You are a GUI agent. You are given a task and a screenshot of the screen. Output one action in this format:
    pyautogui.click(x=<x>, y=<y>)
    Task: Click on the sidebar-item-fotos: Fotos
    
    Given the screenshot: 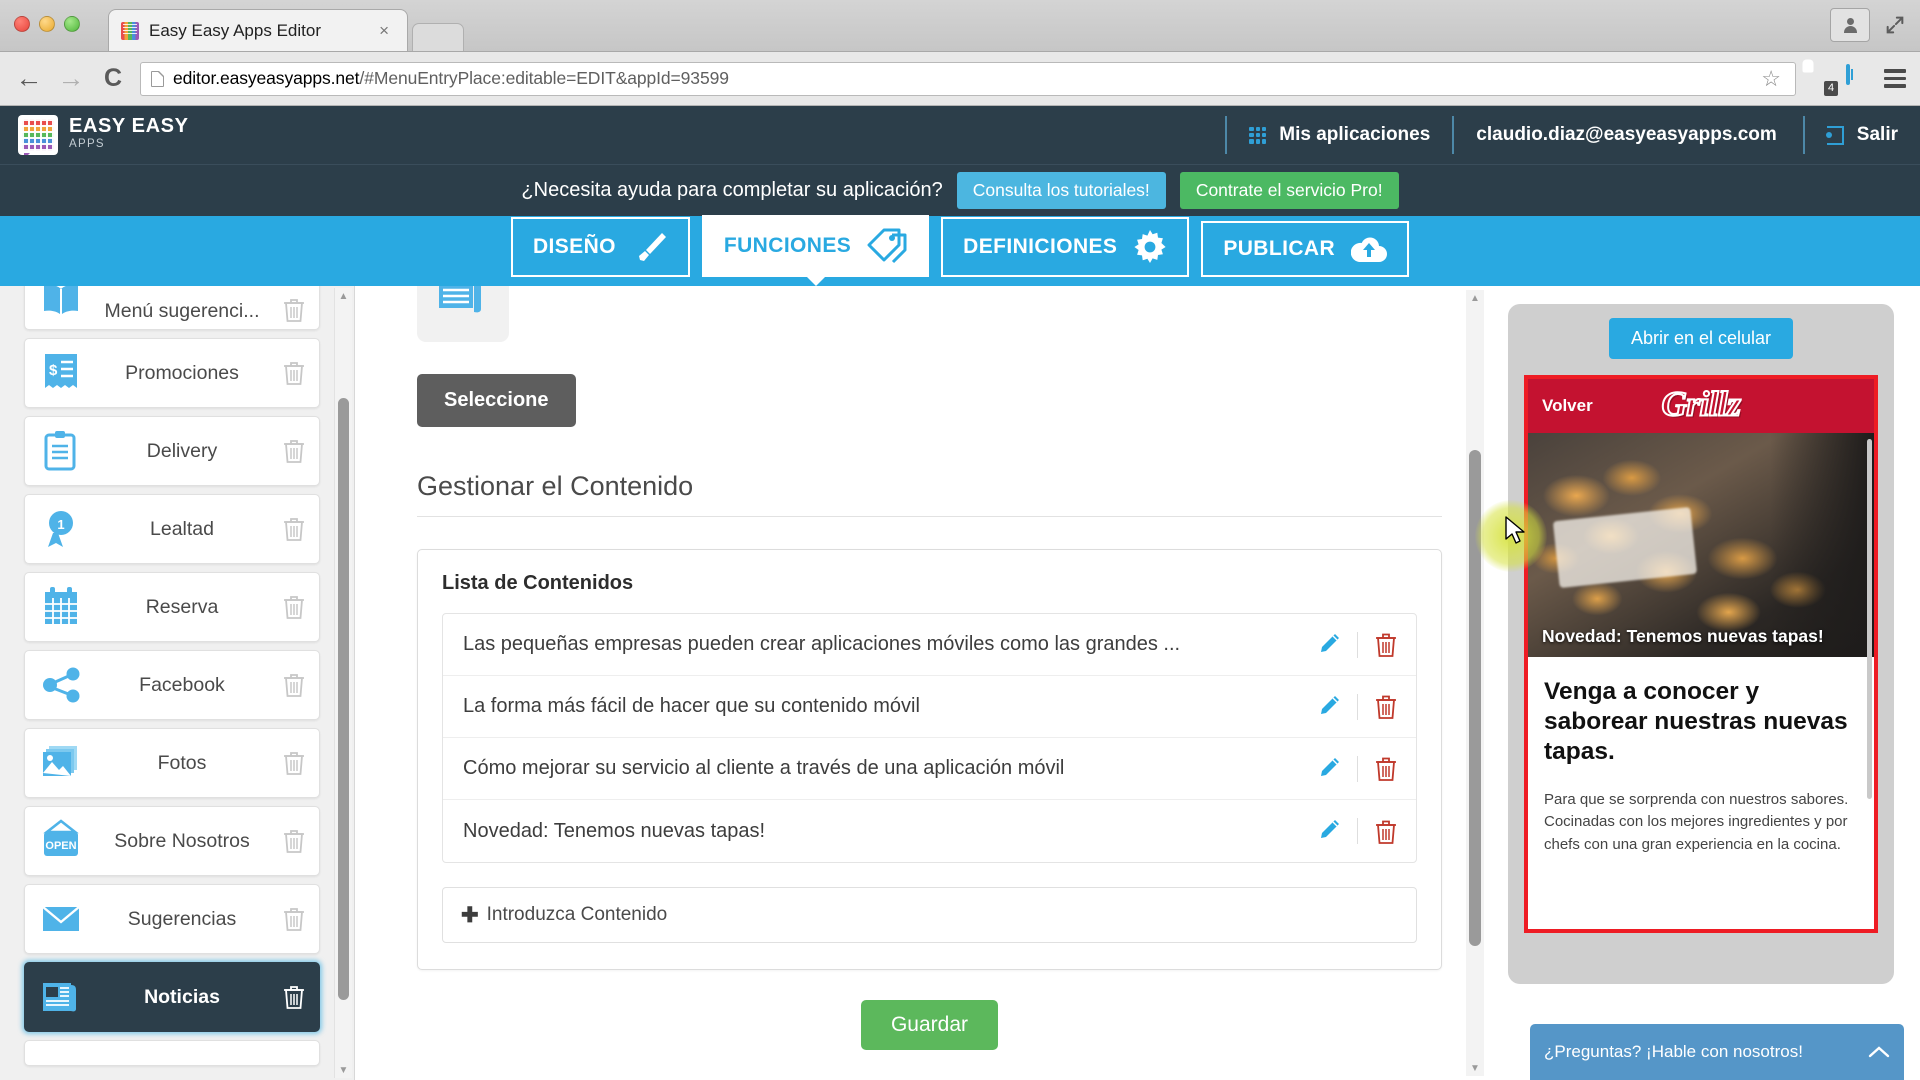 What is the action you would take?
    pyautogui.click(x=172, y=763)
    